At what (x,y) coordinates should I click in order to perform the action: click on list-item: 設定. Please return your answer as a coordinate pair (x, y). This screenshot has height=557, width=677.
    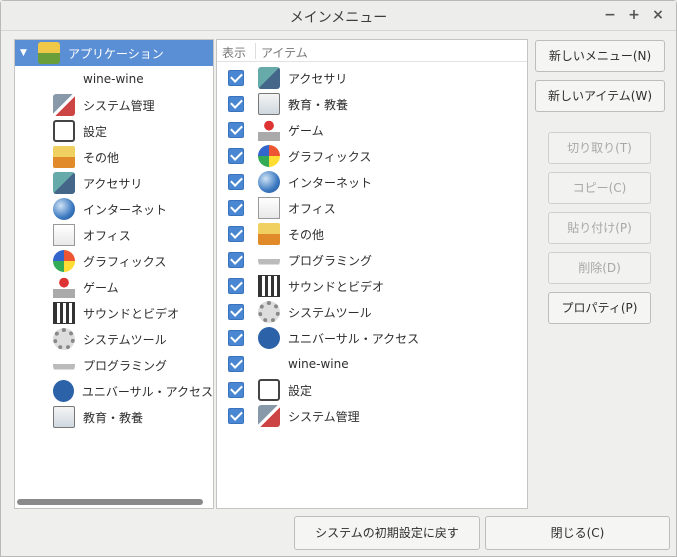
    Looking at the image, I should click on (372, 390).